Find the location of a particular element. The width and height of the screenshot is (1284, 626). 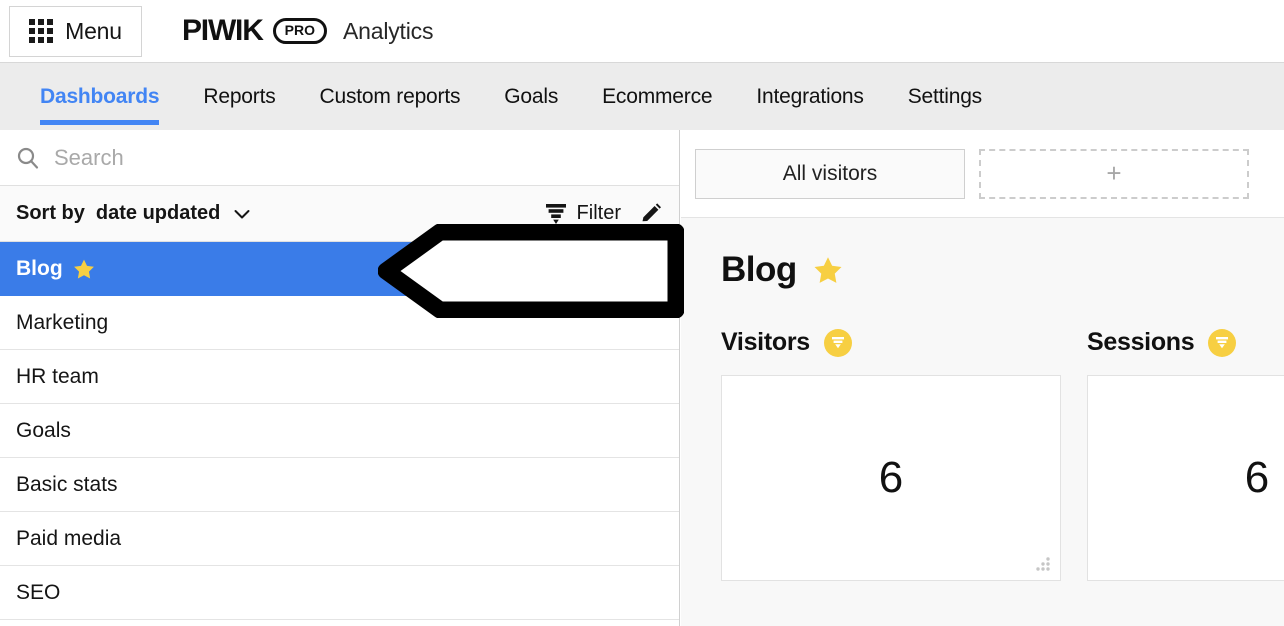

dashboard-title-row: Blog is located at coordinates (982, 254).